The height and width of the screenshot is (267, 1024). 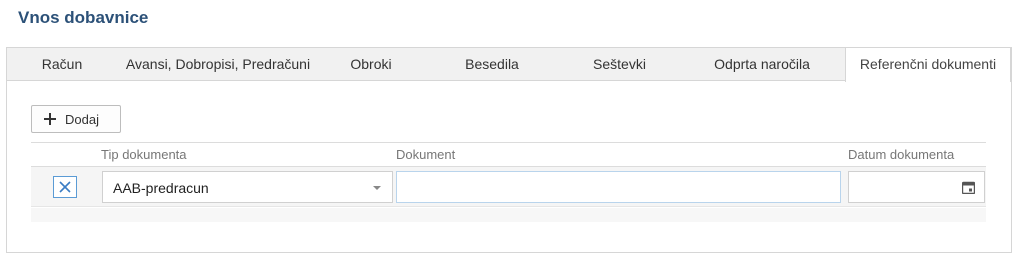 I want to click on tab-odprta-narocila: Odprta naročila, so click(x=762, y=64).